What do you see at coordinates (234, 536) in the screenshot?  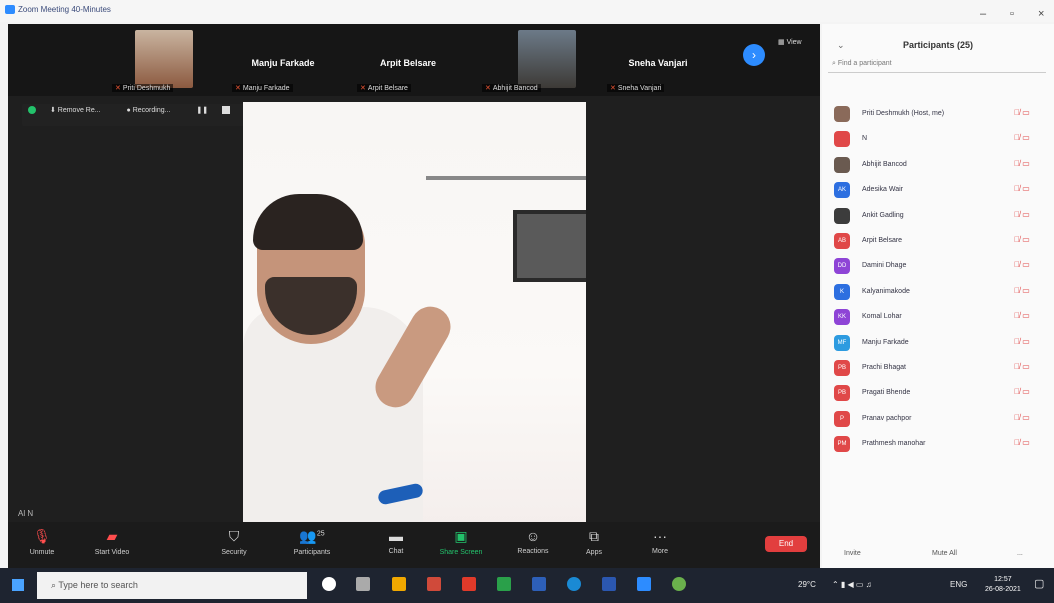 I see `shield-icon: ⛉` at bounding box center [234, 536].